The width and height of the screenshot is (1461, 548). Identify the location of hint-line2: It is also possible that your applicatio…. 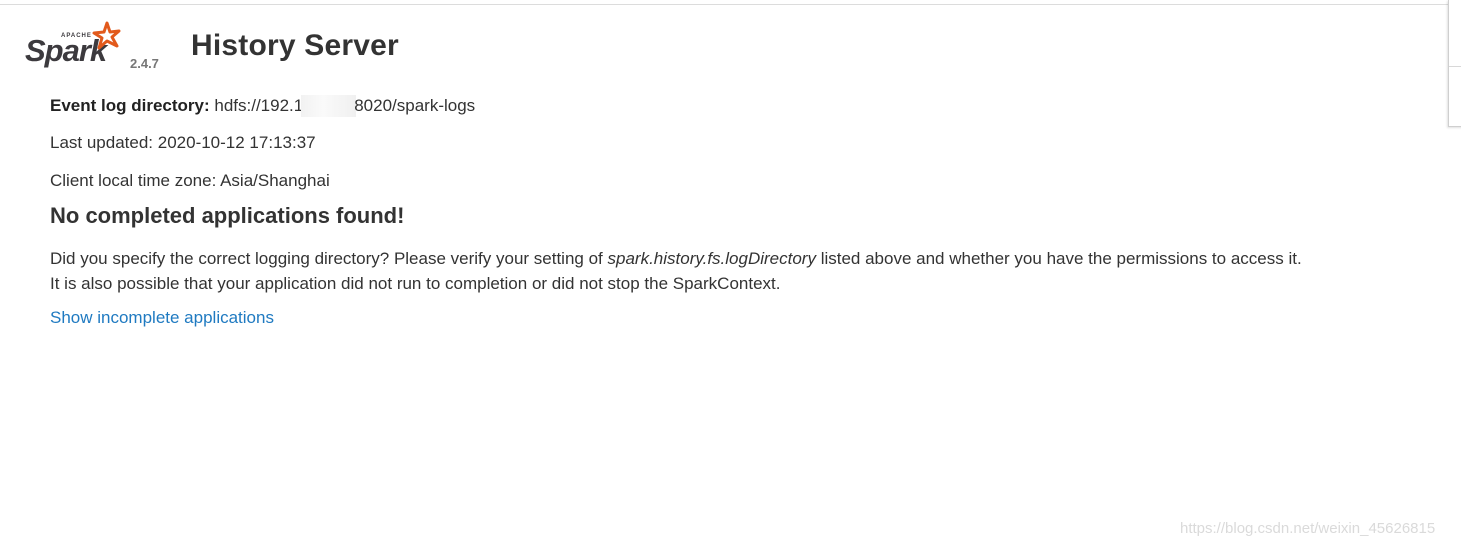
(415, 283).